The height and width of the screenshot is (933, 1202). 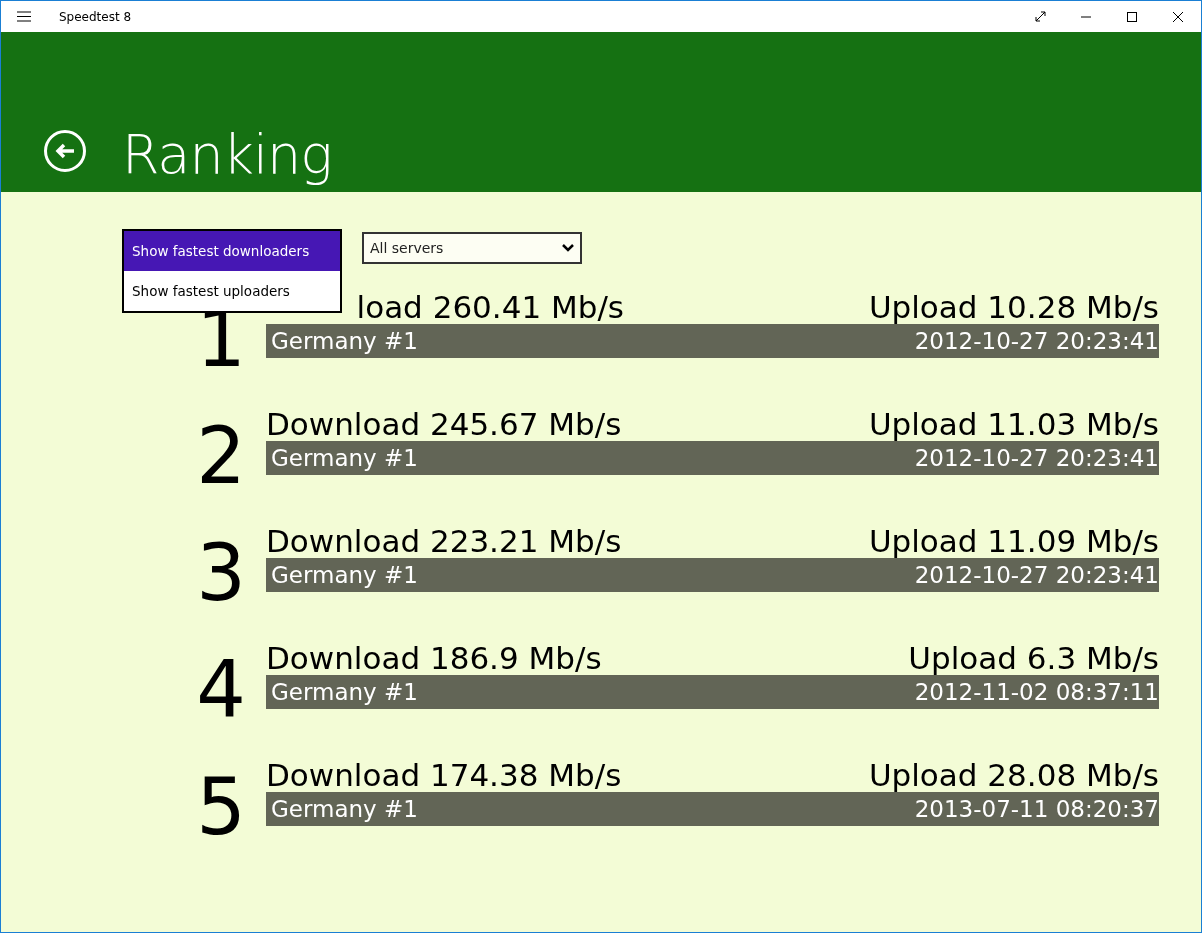 I want to click on minimize-icon, so click(x=1086, y=16).